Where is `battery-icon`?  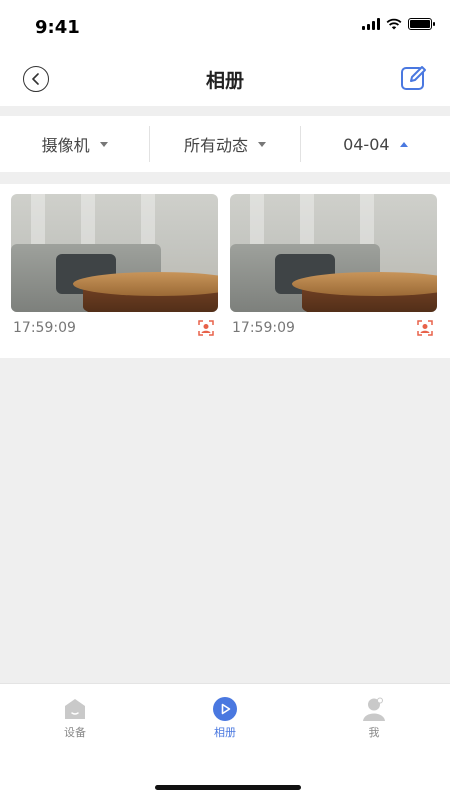
battery-icon is located at coordinates (421, 24).